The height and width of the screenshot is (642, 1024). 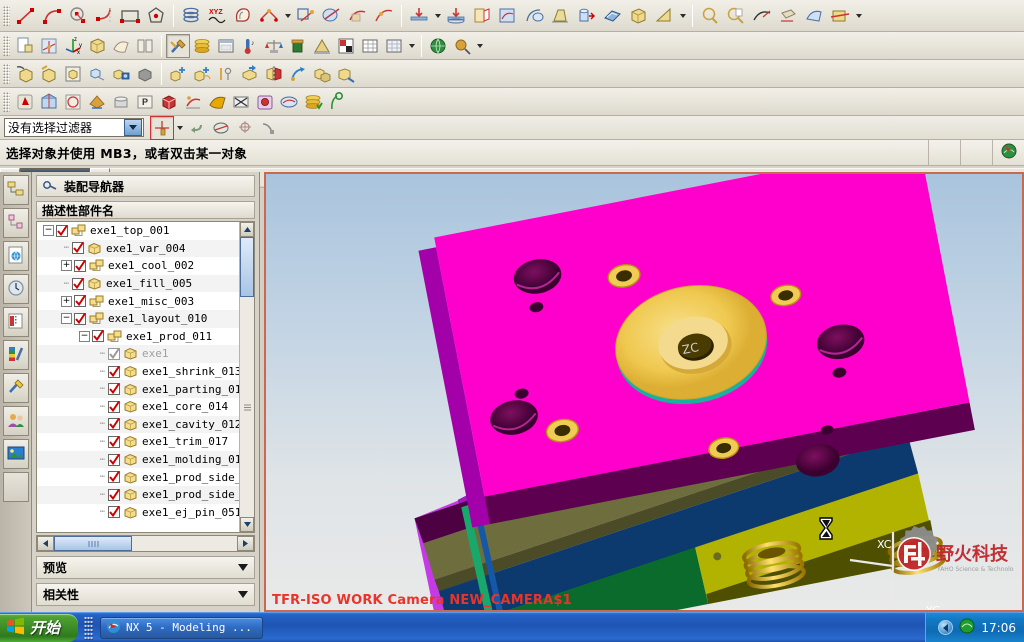 I want to click on taper-icon, so click(x=560, y=16).